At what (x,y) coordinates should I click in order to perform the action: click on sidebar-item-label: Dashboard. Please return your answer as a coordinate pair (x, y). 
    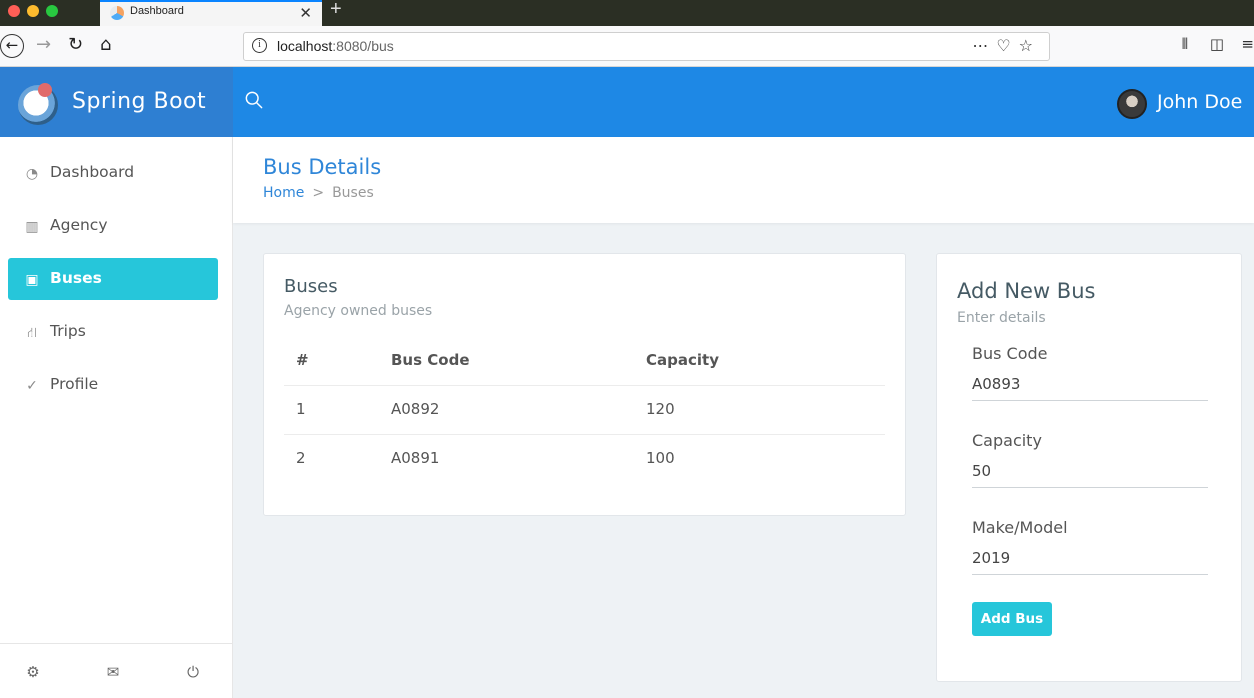
    Looking at the image, I should click on (92, 172).